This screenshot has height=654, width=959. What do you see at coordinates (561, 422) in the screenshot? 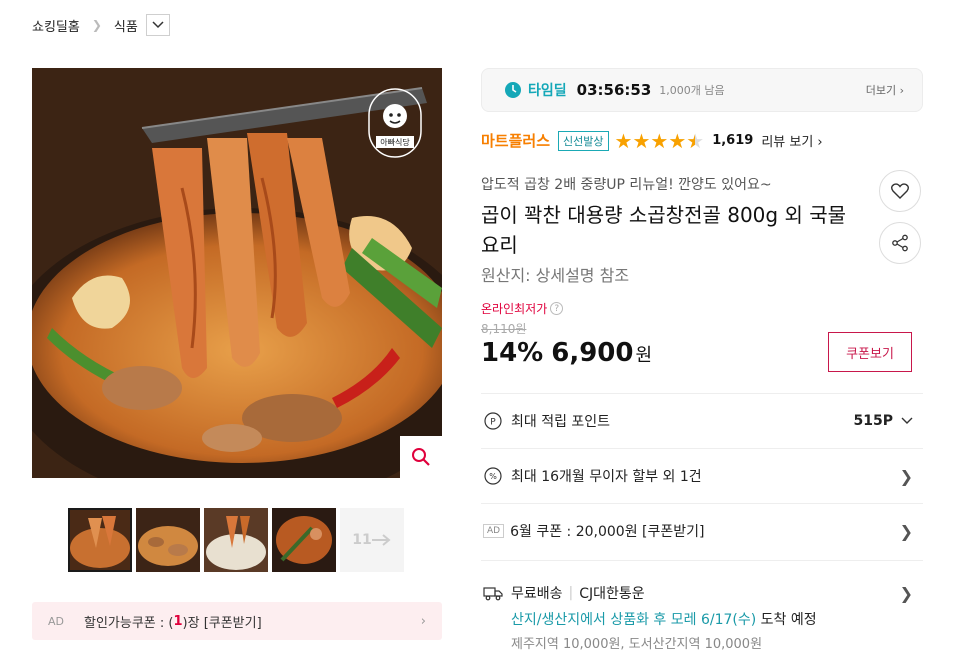
I see `points-label: 최대 적립 포인트` at bounding box center [561, 422].